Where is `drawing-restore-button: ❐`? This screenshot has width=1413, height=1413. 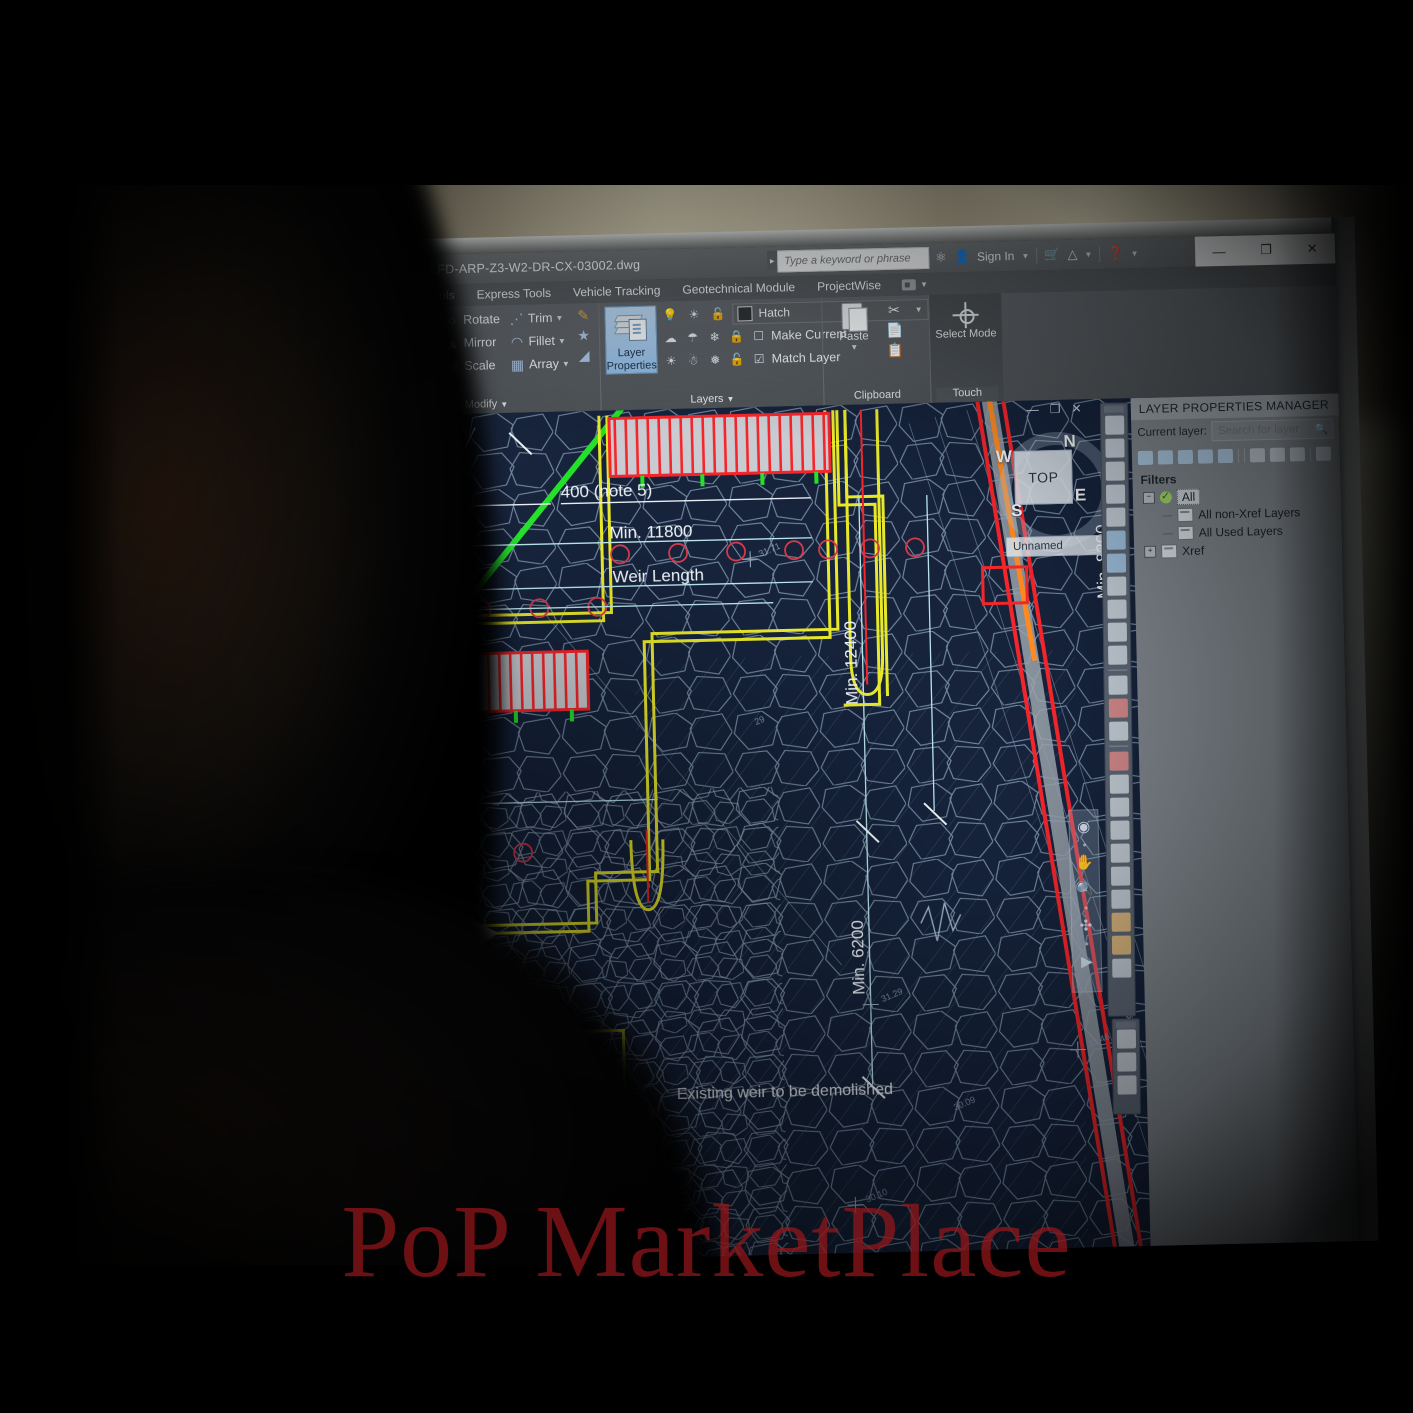
drawing-restore-button: ❐ is located at coordinates (1055, 409).